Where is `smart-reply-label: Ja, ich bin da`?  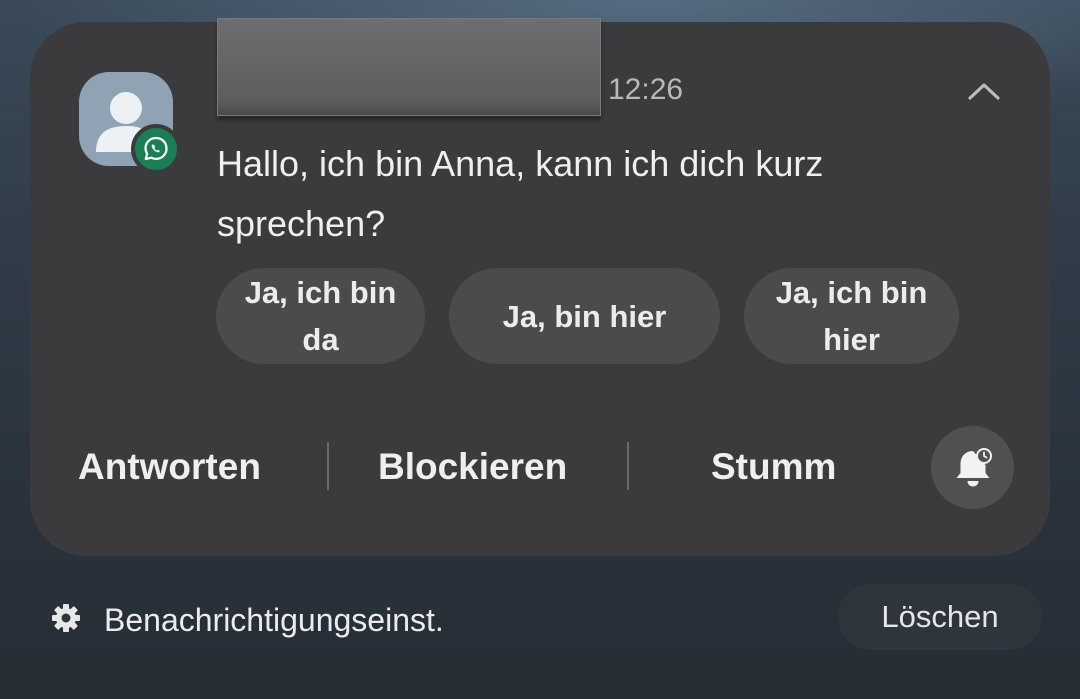 smart-reply-label: Ja, ich bin da is located at coordinates (320, 316).